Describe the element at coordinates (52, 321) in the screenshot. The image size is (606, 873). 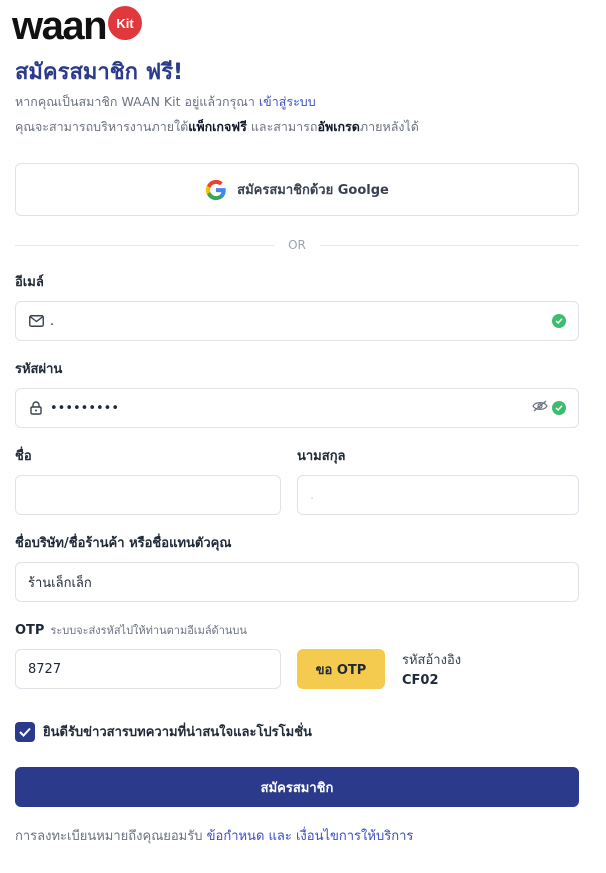
I see `email-value: .` at that location.